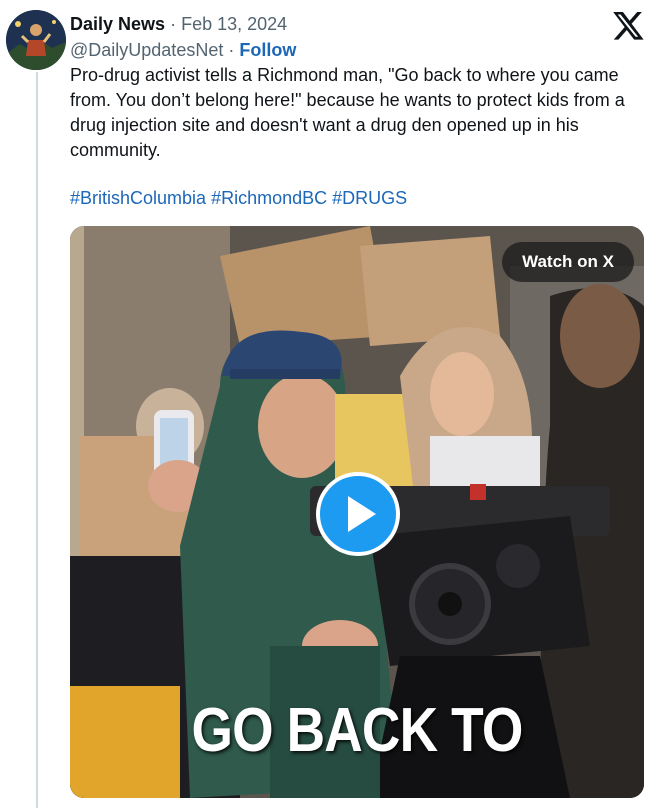 The image size is (650, 808). Describe the element at coordinates (146, 50) in the screenshot. I see `handle: @DailyUpdatesNet` at that location.